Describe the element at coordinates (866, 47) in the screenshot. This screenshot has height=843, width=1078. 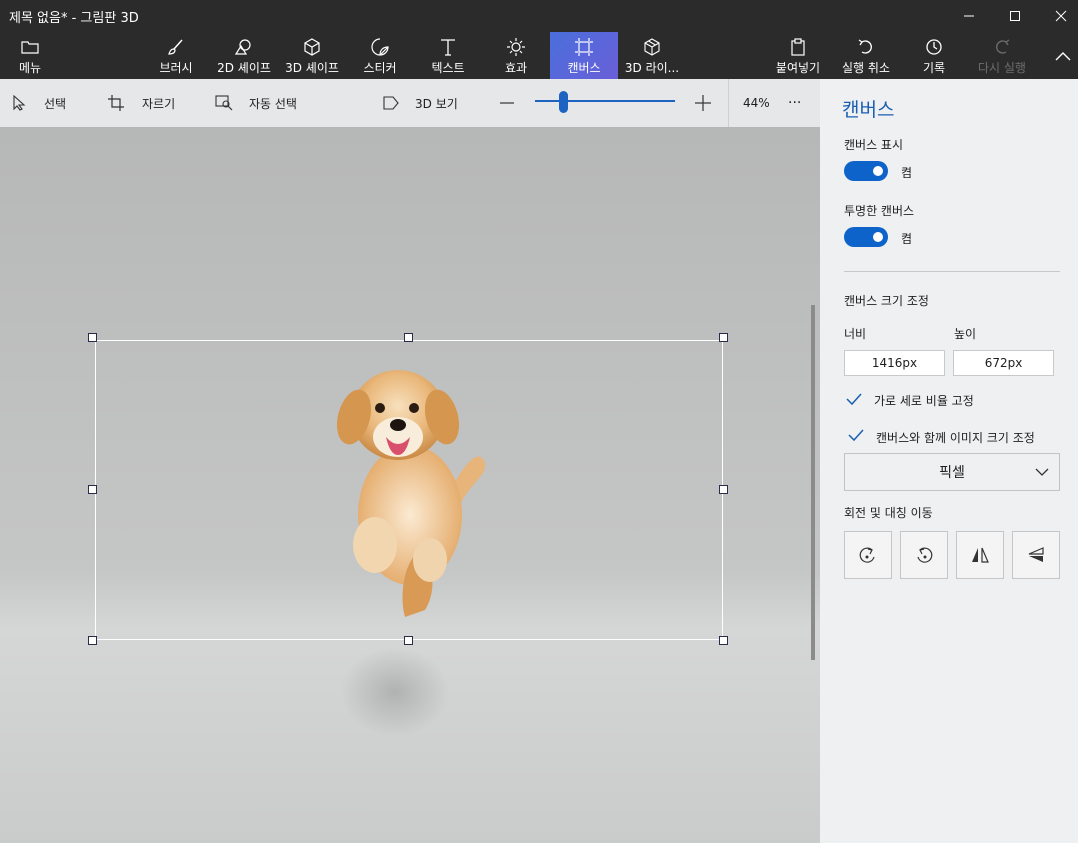
I see `undo-icon` at that location.